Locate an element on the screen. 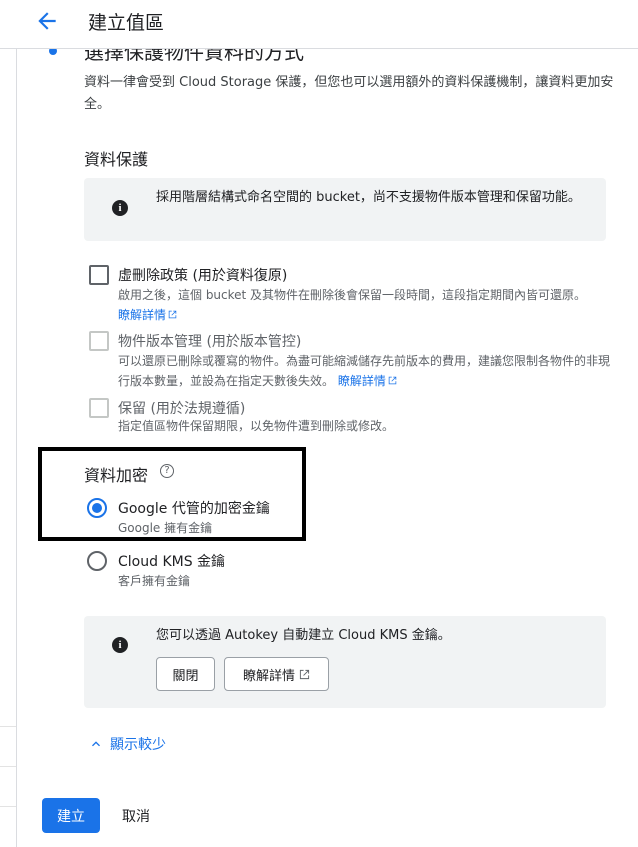 The height and width of the screenshot is (847, 638). close-button: 關閉 is located at coordinates (185, 674).